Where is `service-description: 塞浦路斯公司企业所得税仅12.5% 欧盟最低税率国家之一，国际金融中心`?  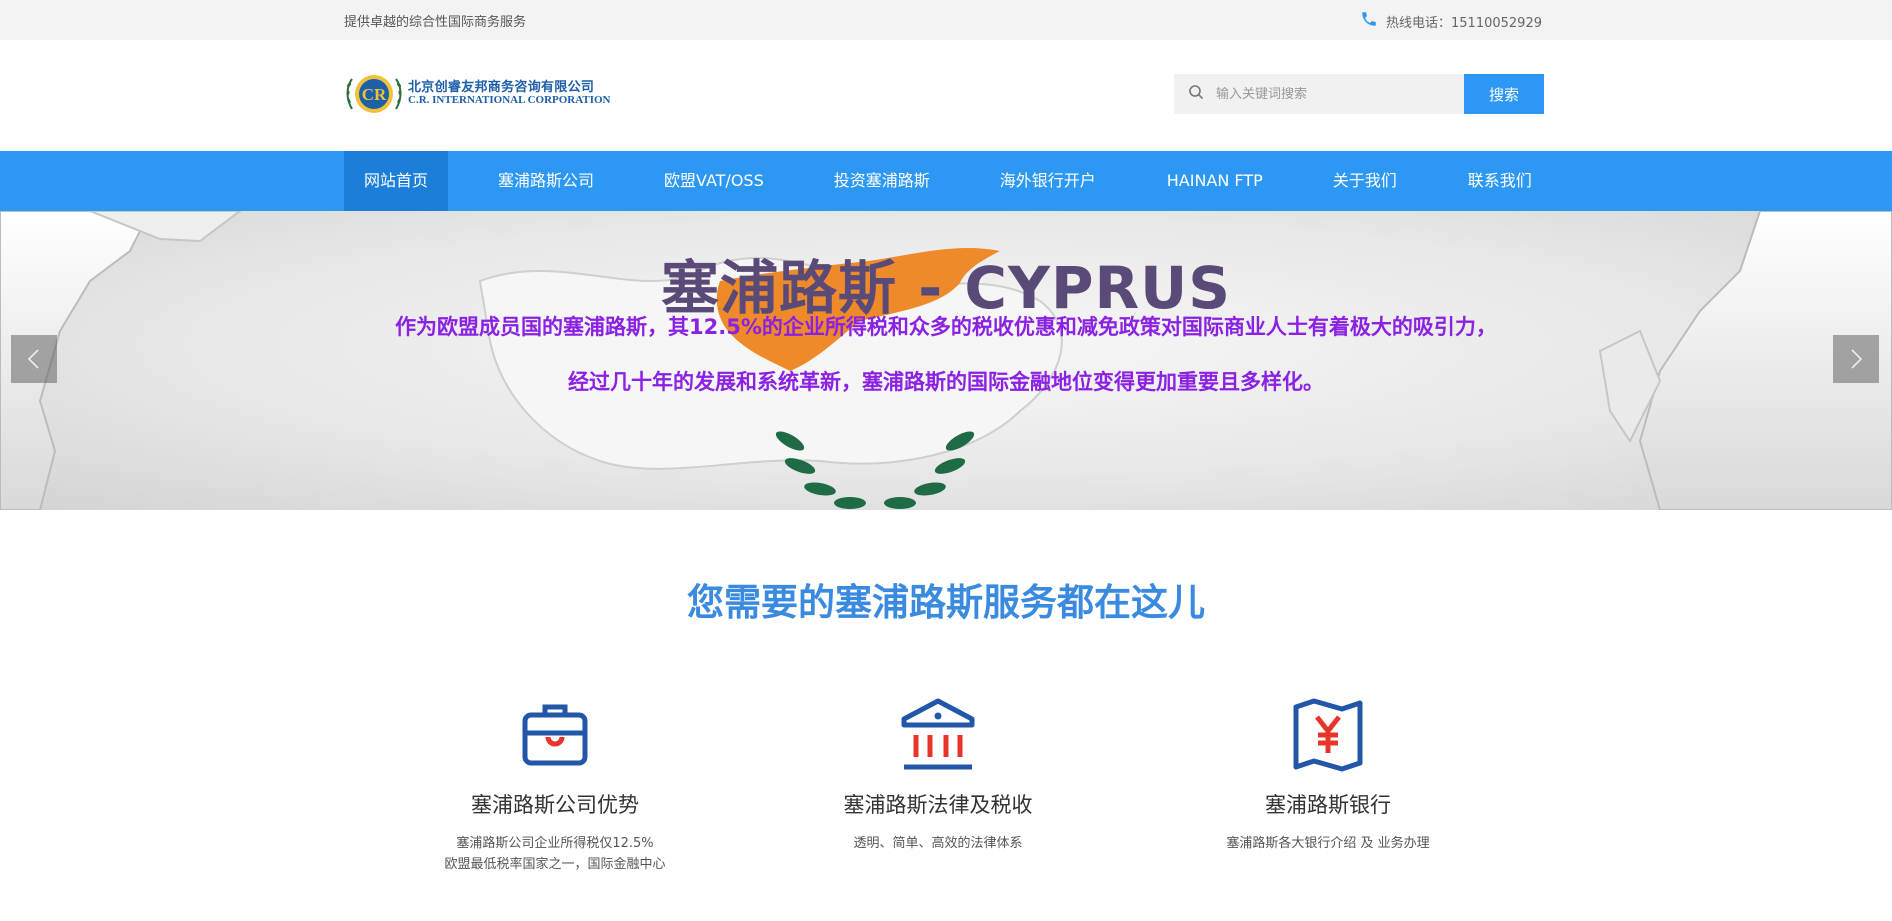 service-description: 塞浦路斯公司企业所得税仅12.5% 欧盟最低税率国家之一，国际金融中心 is located at coordinates (555, 854).